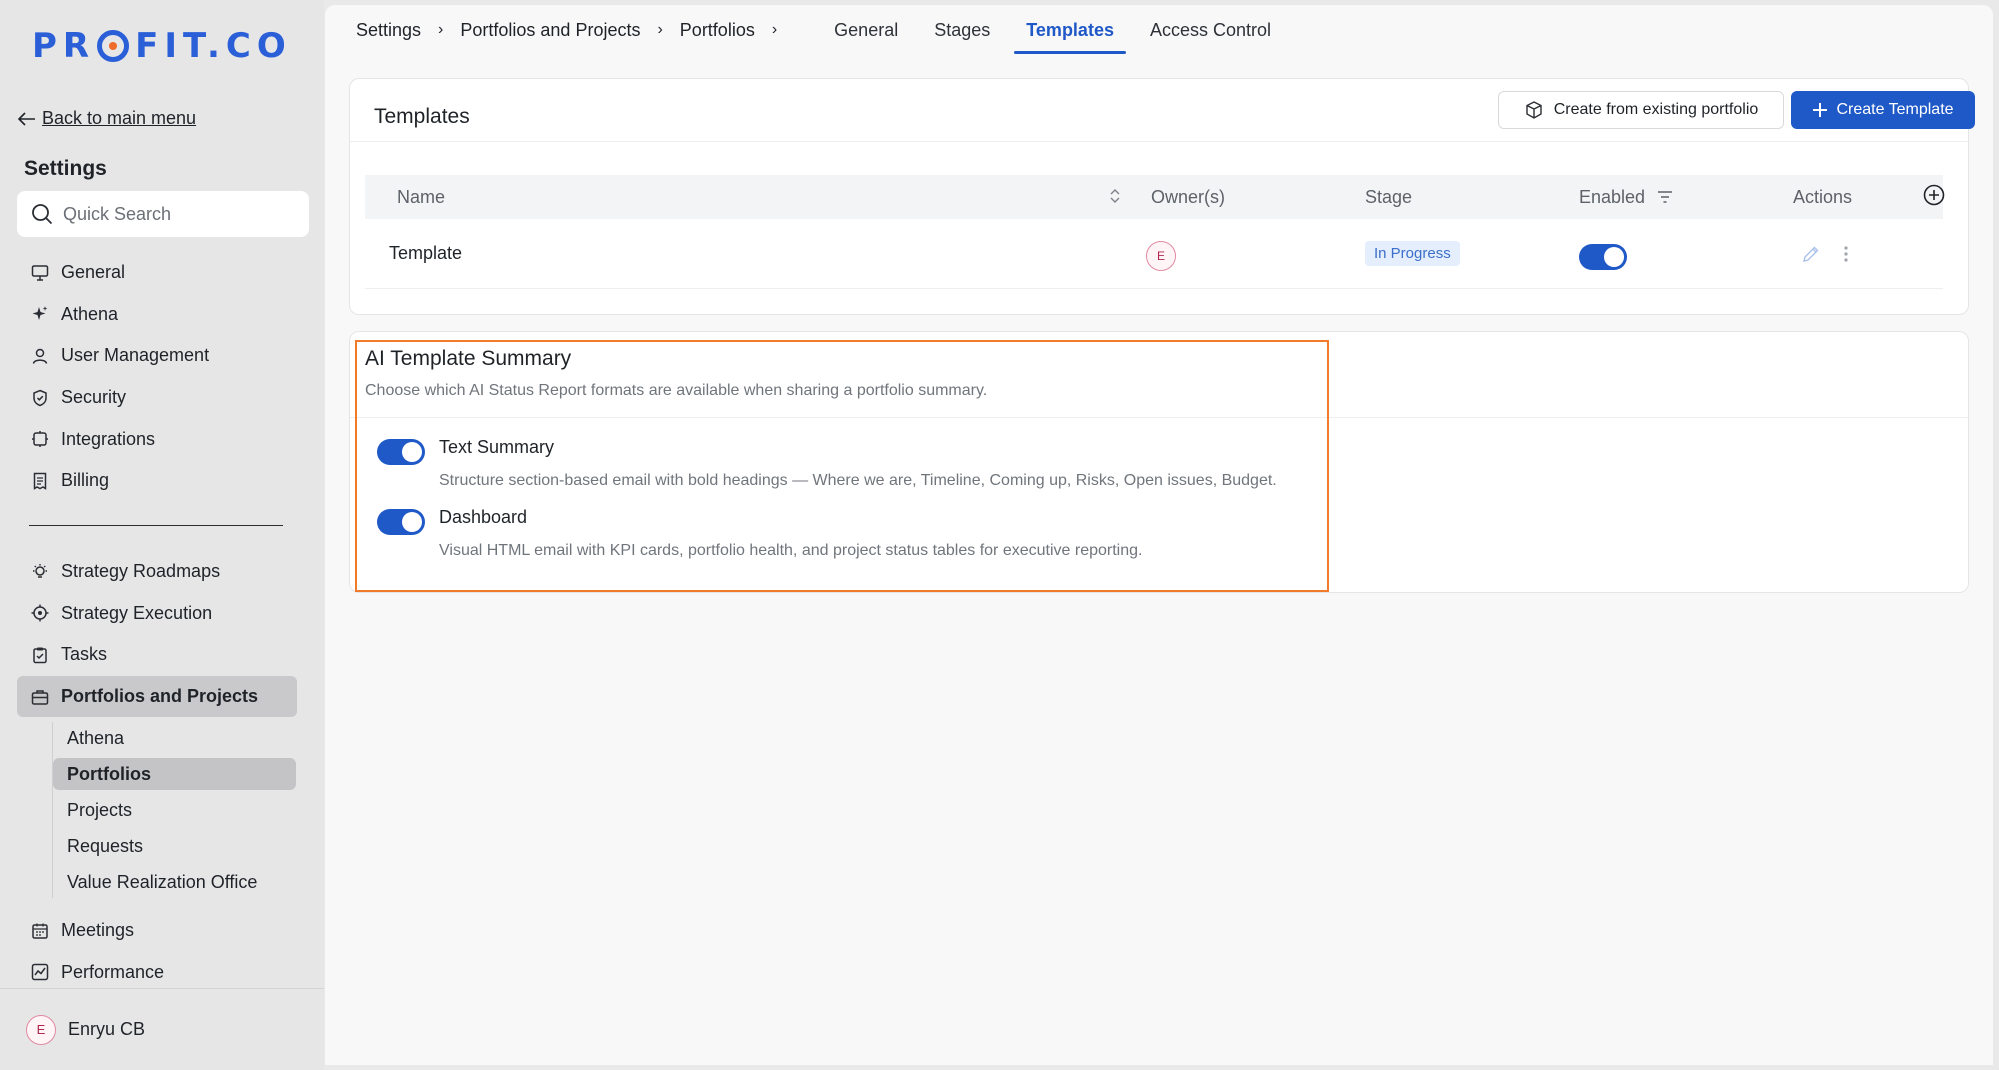  What do you see at coordinates (1412, 253) in the screenshot?
I see `status-badge: In Progress` at bounding box center [1412, 253].